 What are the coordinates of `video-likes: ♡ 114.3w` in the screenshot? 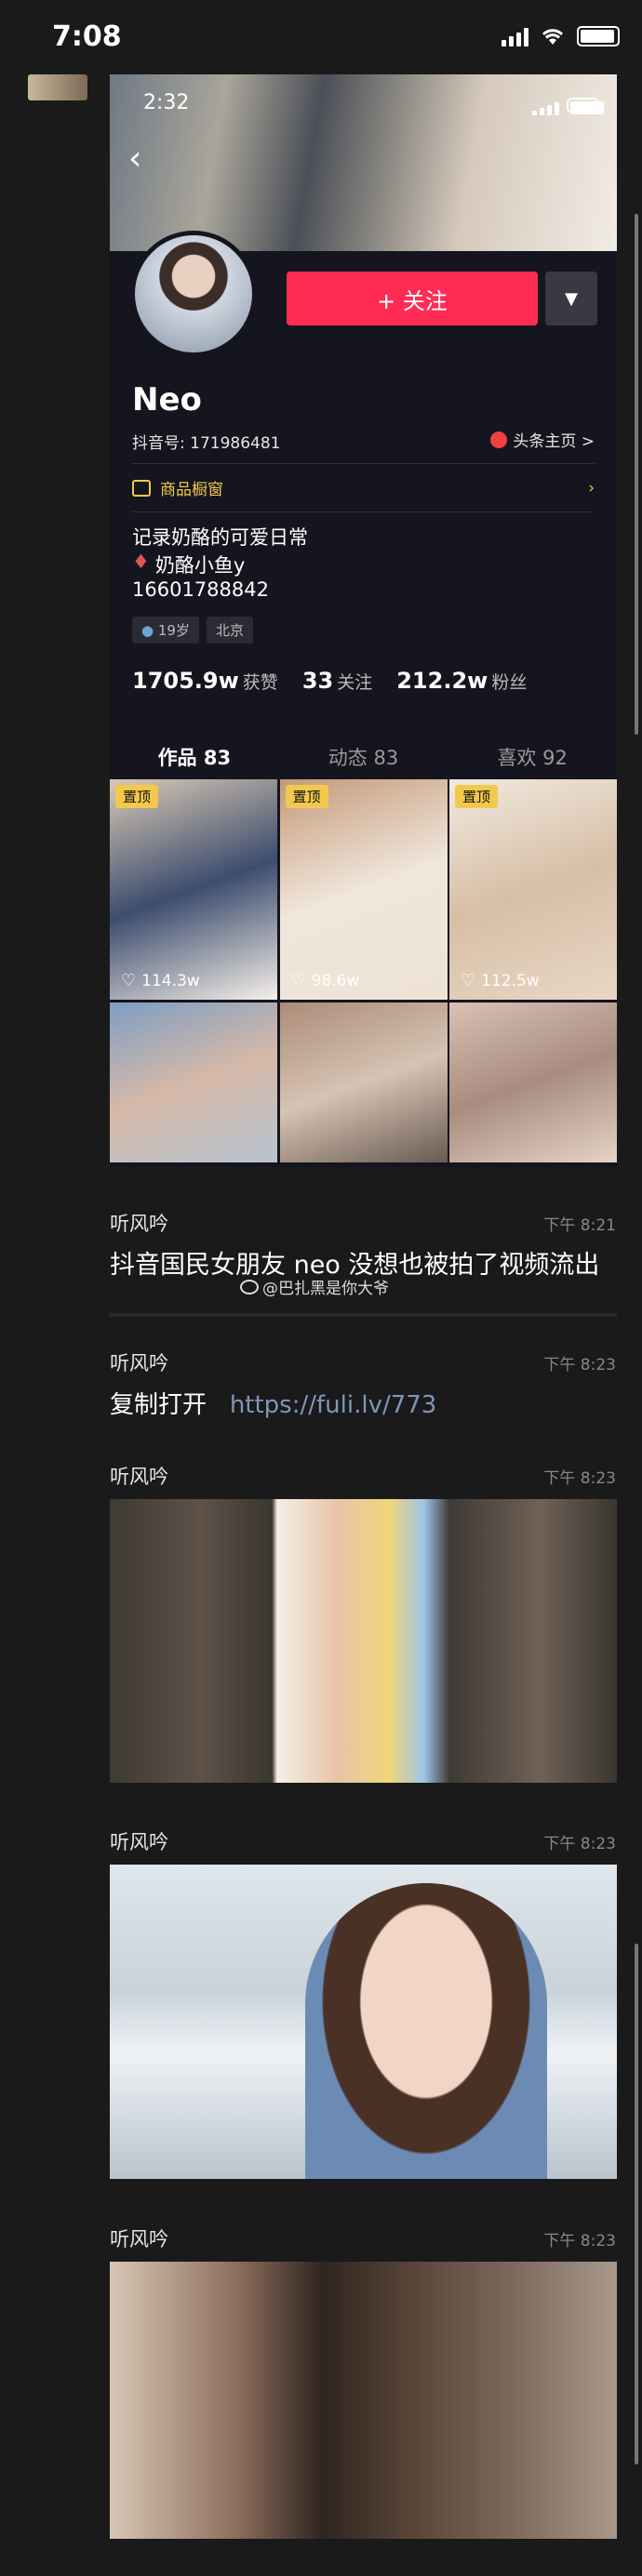 It's located at (160, 980).